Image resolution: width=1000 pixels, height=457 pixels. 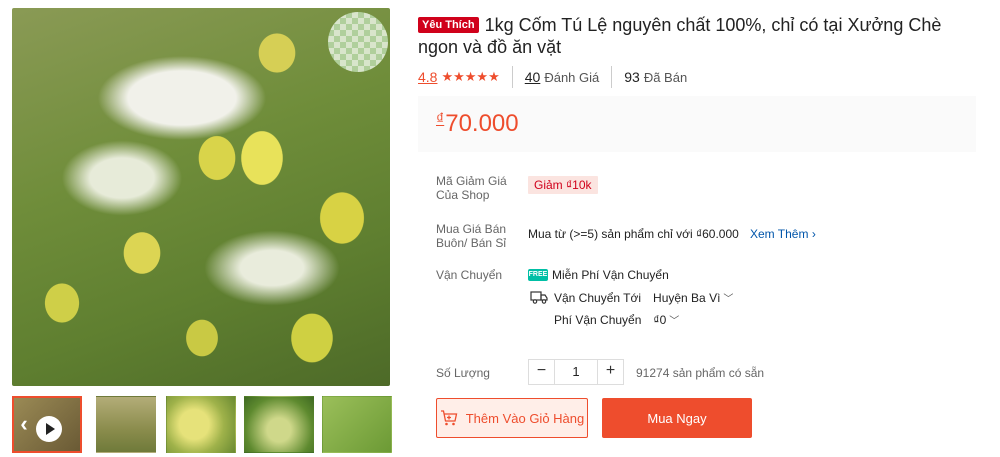 What do you see at coordinates (49, 429) in the screenshot?
I see `play-icon` at bounding box center [49, 429].